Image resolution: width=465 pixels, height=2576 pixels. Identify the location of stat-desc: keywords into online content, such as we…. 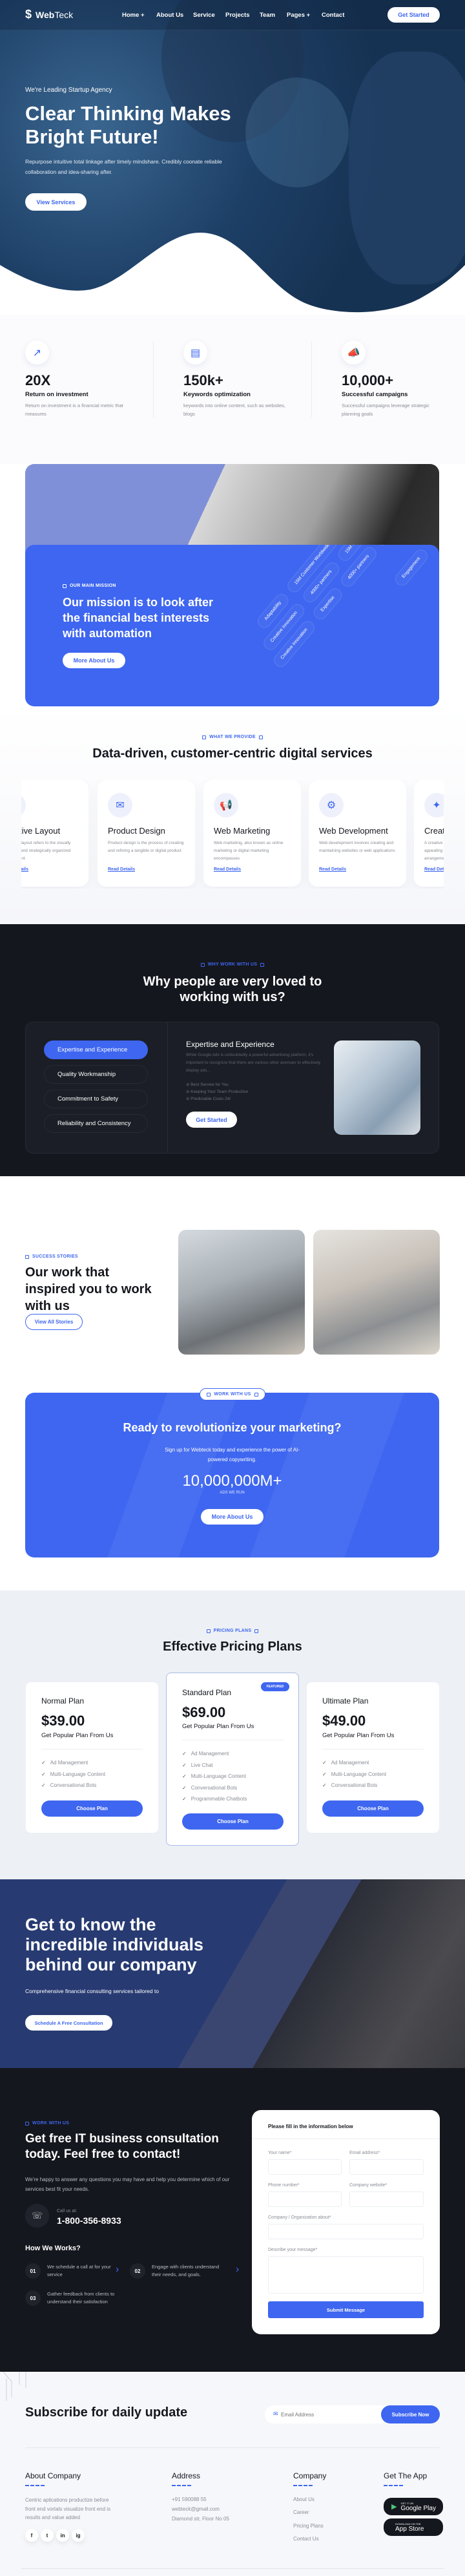
(234, 410).